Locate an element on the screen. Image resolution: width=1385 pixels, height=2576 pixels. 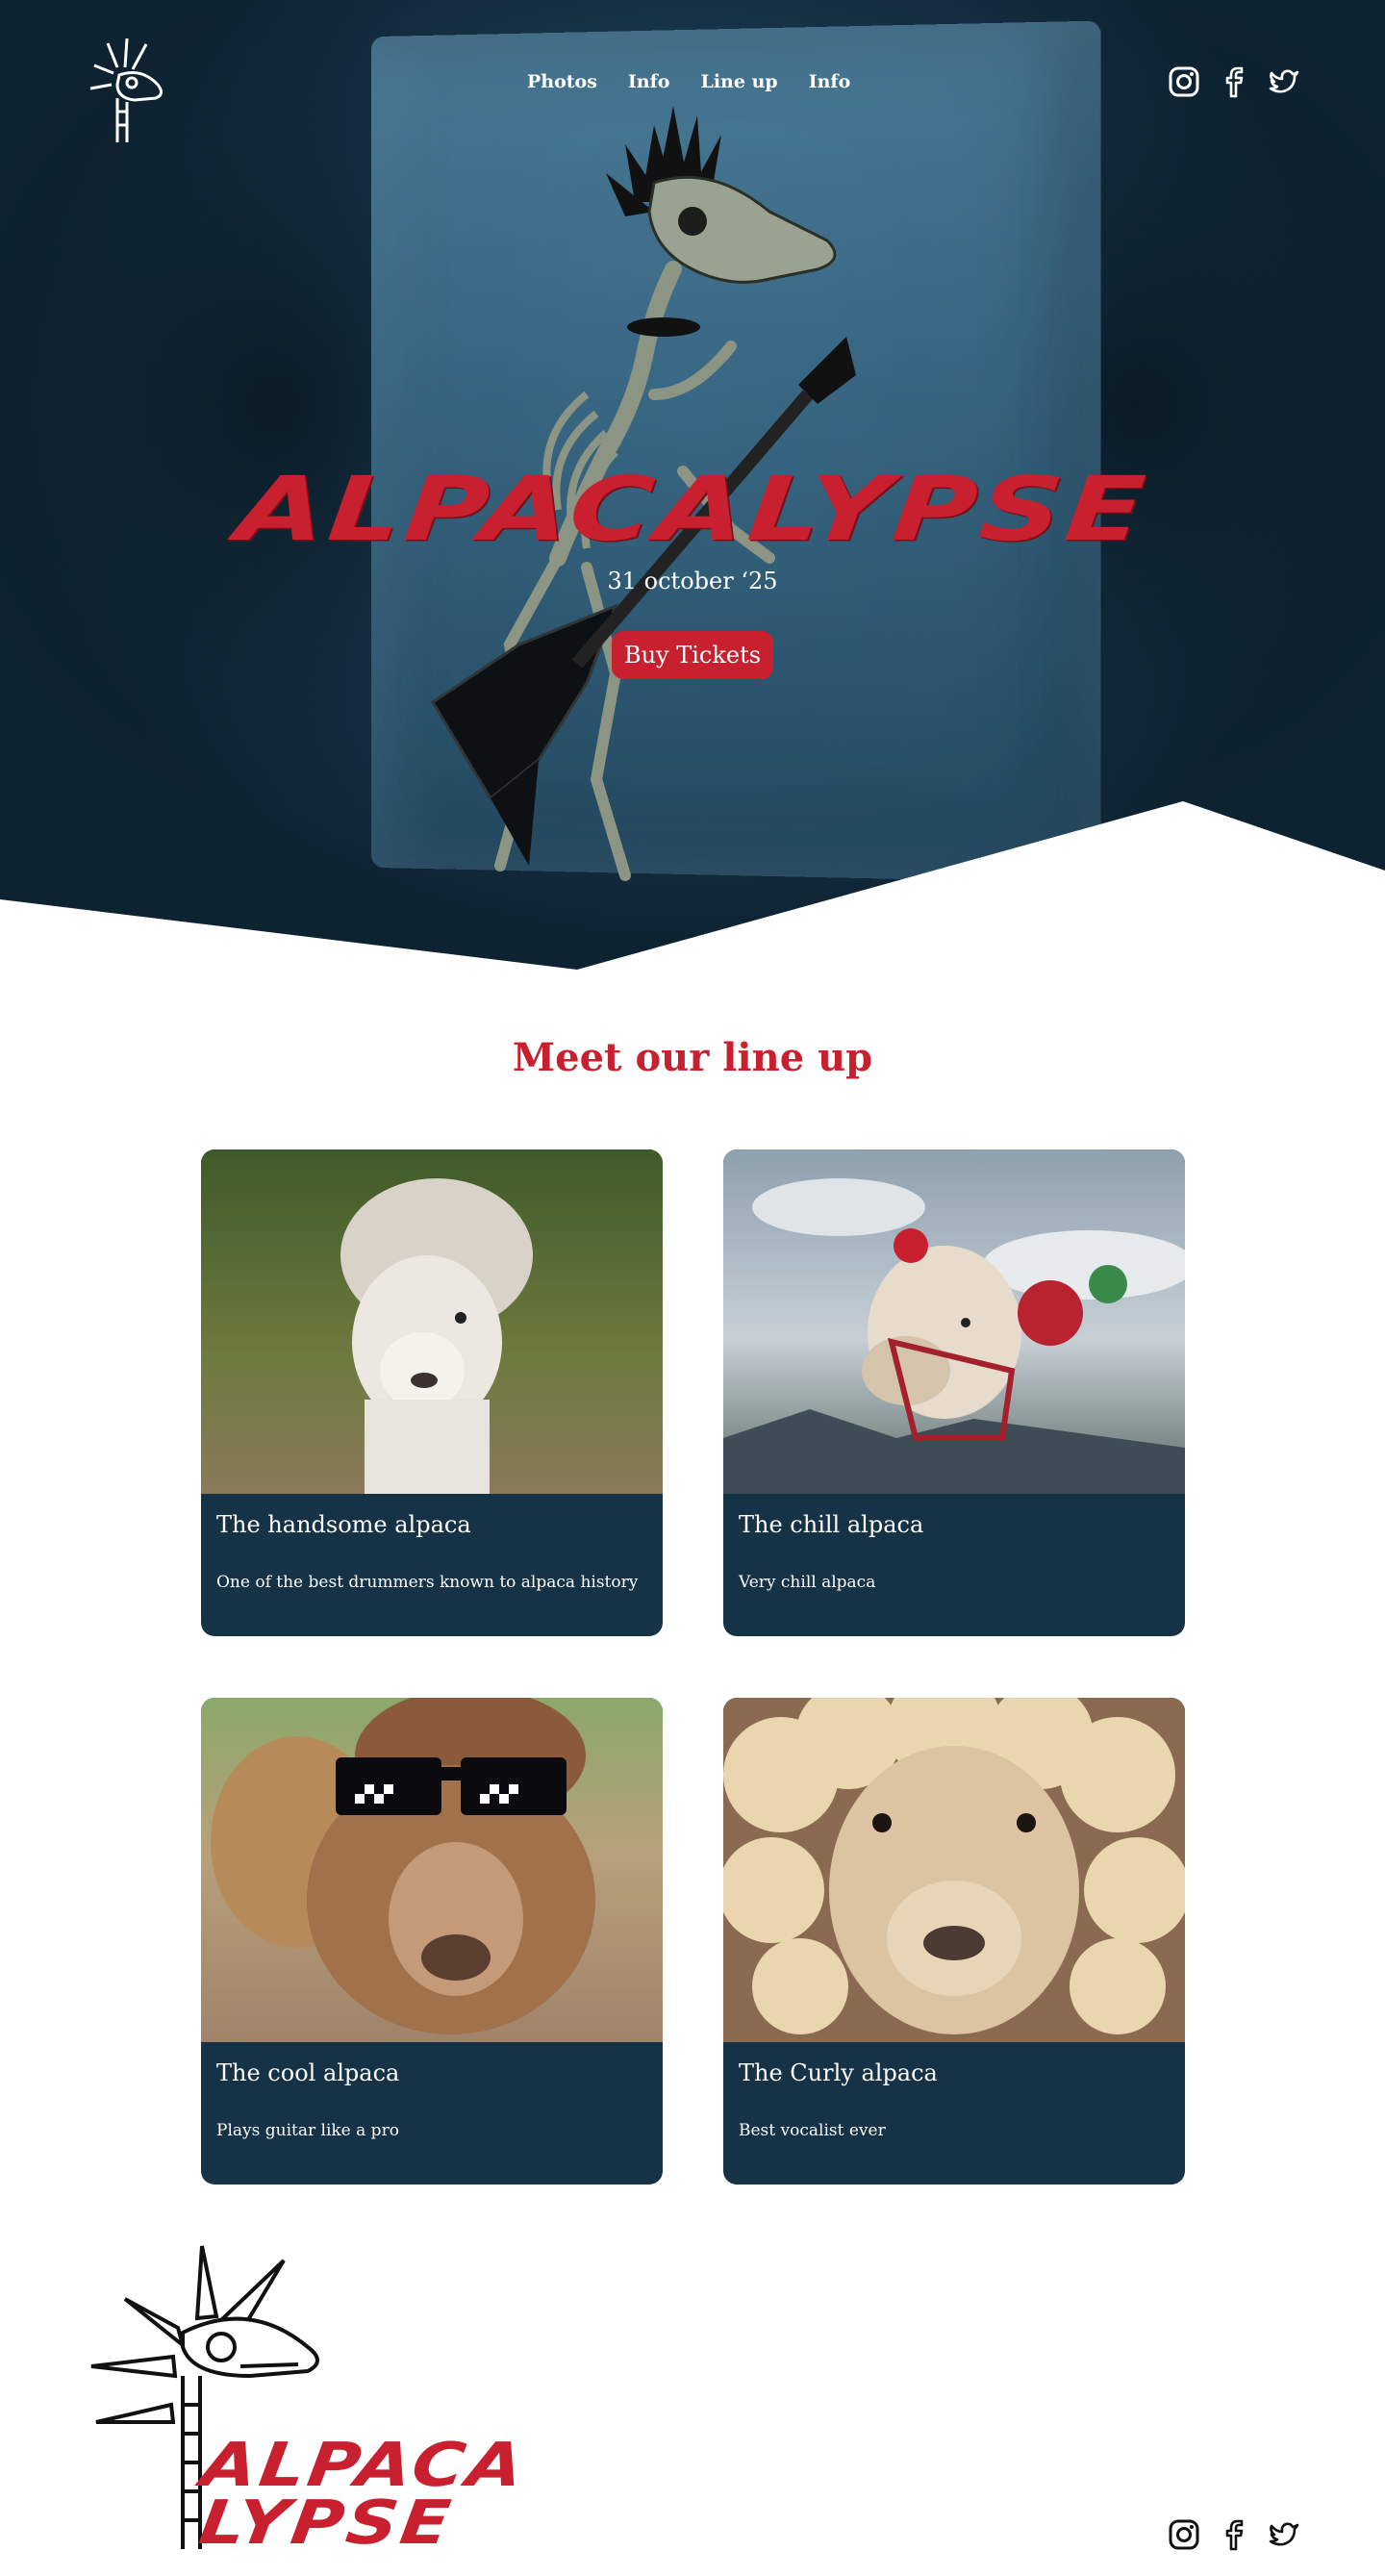
cool-alpaca-photo is located at coordinates (432, 1870).